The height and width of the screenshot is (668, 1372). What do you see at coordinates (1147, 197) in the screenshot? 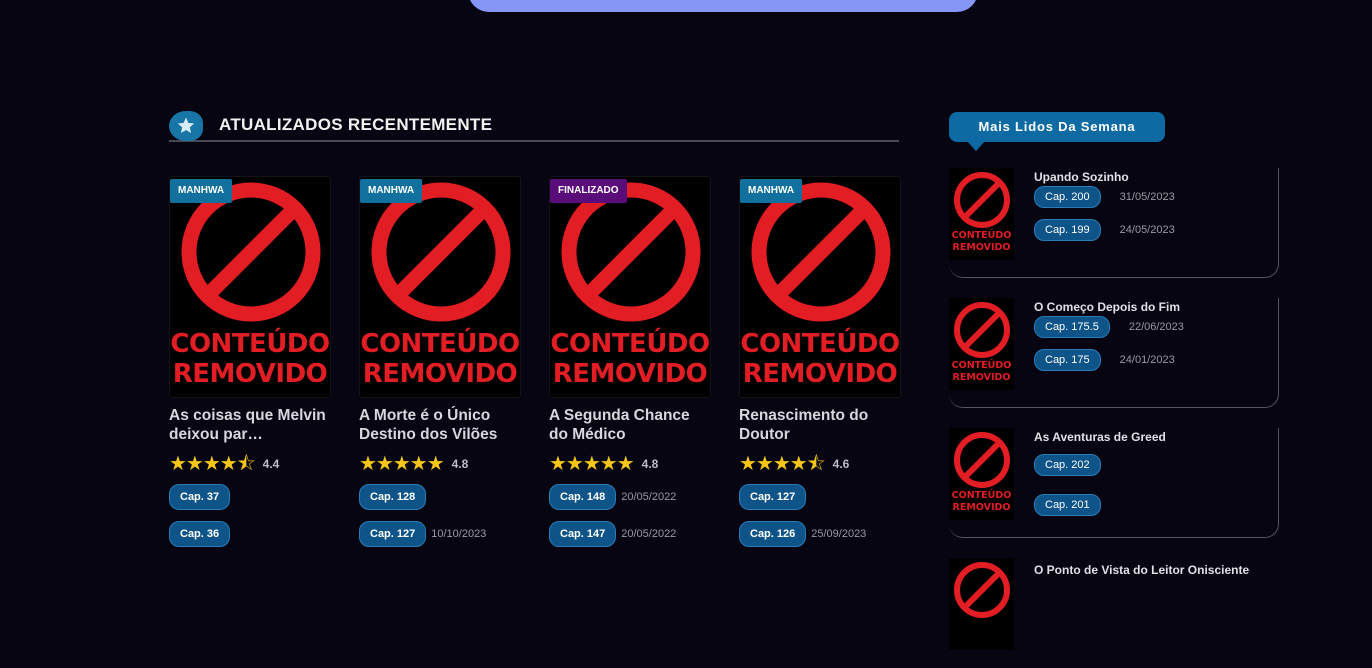
I see `chapter-date: 31/05/2023` at bounding box center [1147, 197].